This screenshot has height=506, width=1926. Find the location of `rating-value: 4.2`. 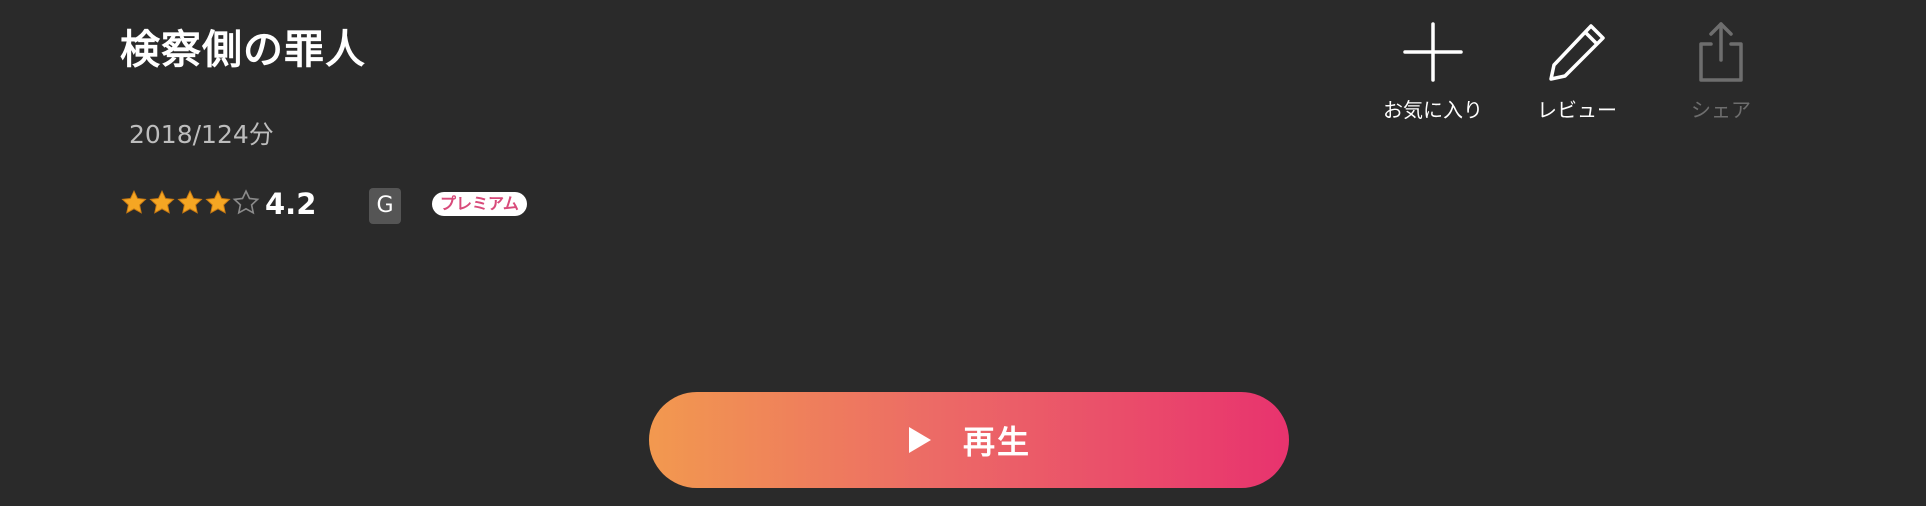

rating-value: 4.2 is located at coordinates (291, 204).